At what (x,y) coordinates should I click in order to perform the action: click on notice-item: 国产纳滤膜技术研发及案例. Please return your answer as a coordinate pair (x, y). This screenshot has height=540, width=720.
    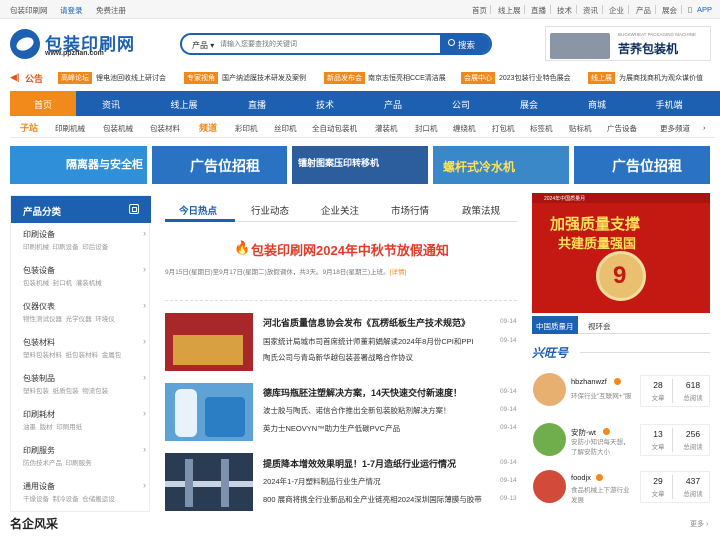
    Looking at the image, I should click on (264, 78).